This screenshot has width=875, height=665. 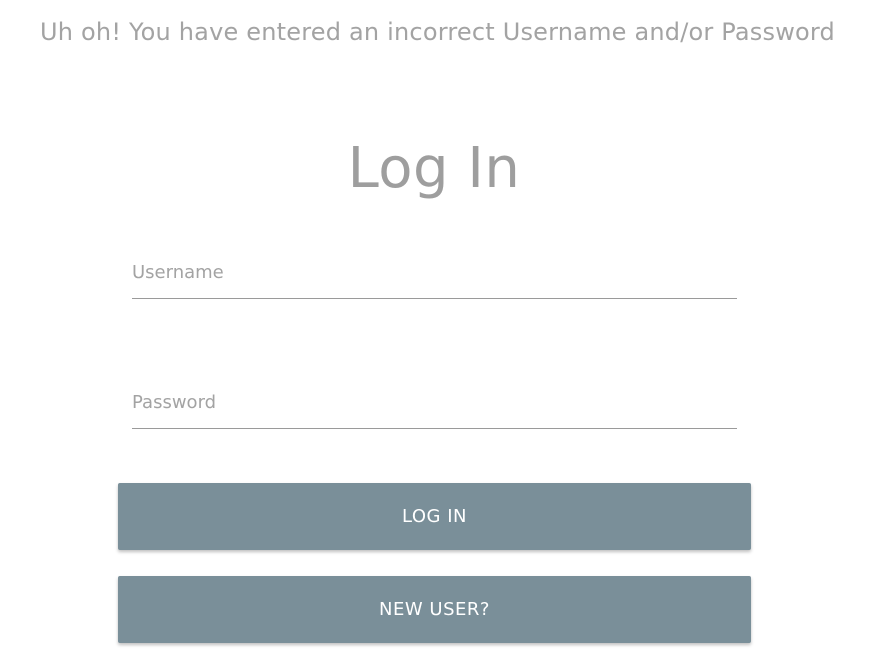 What do you see at coordinates (434, 402) in the screenshot?
I see `password-input` at bounding box center [434, 402].